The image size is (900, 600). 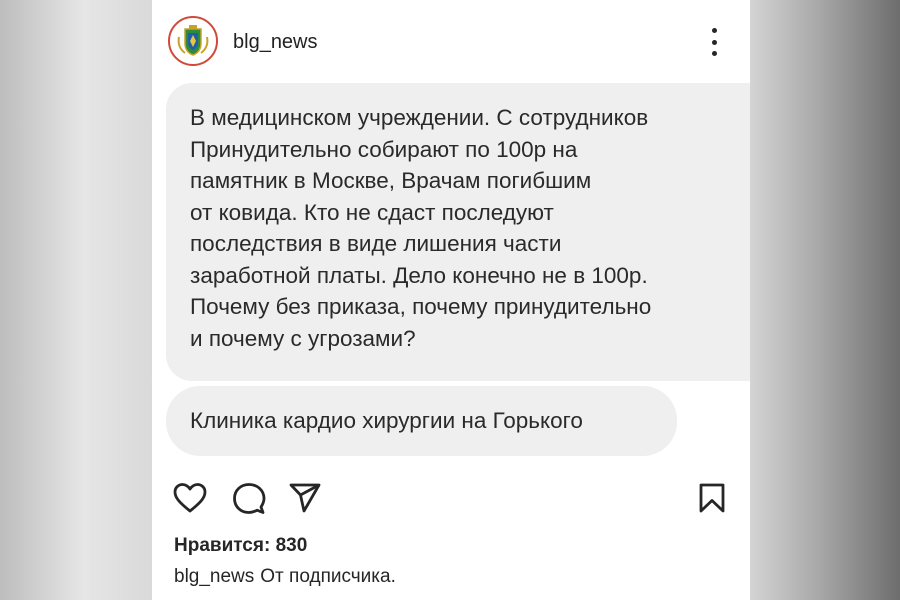 I want to click on message-line: памятник в Москве, Врачам погибшим, so click(x=391, y=180).